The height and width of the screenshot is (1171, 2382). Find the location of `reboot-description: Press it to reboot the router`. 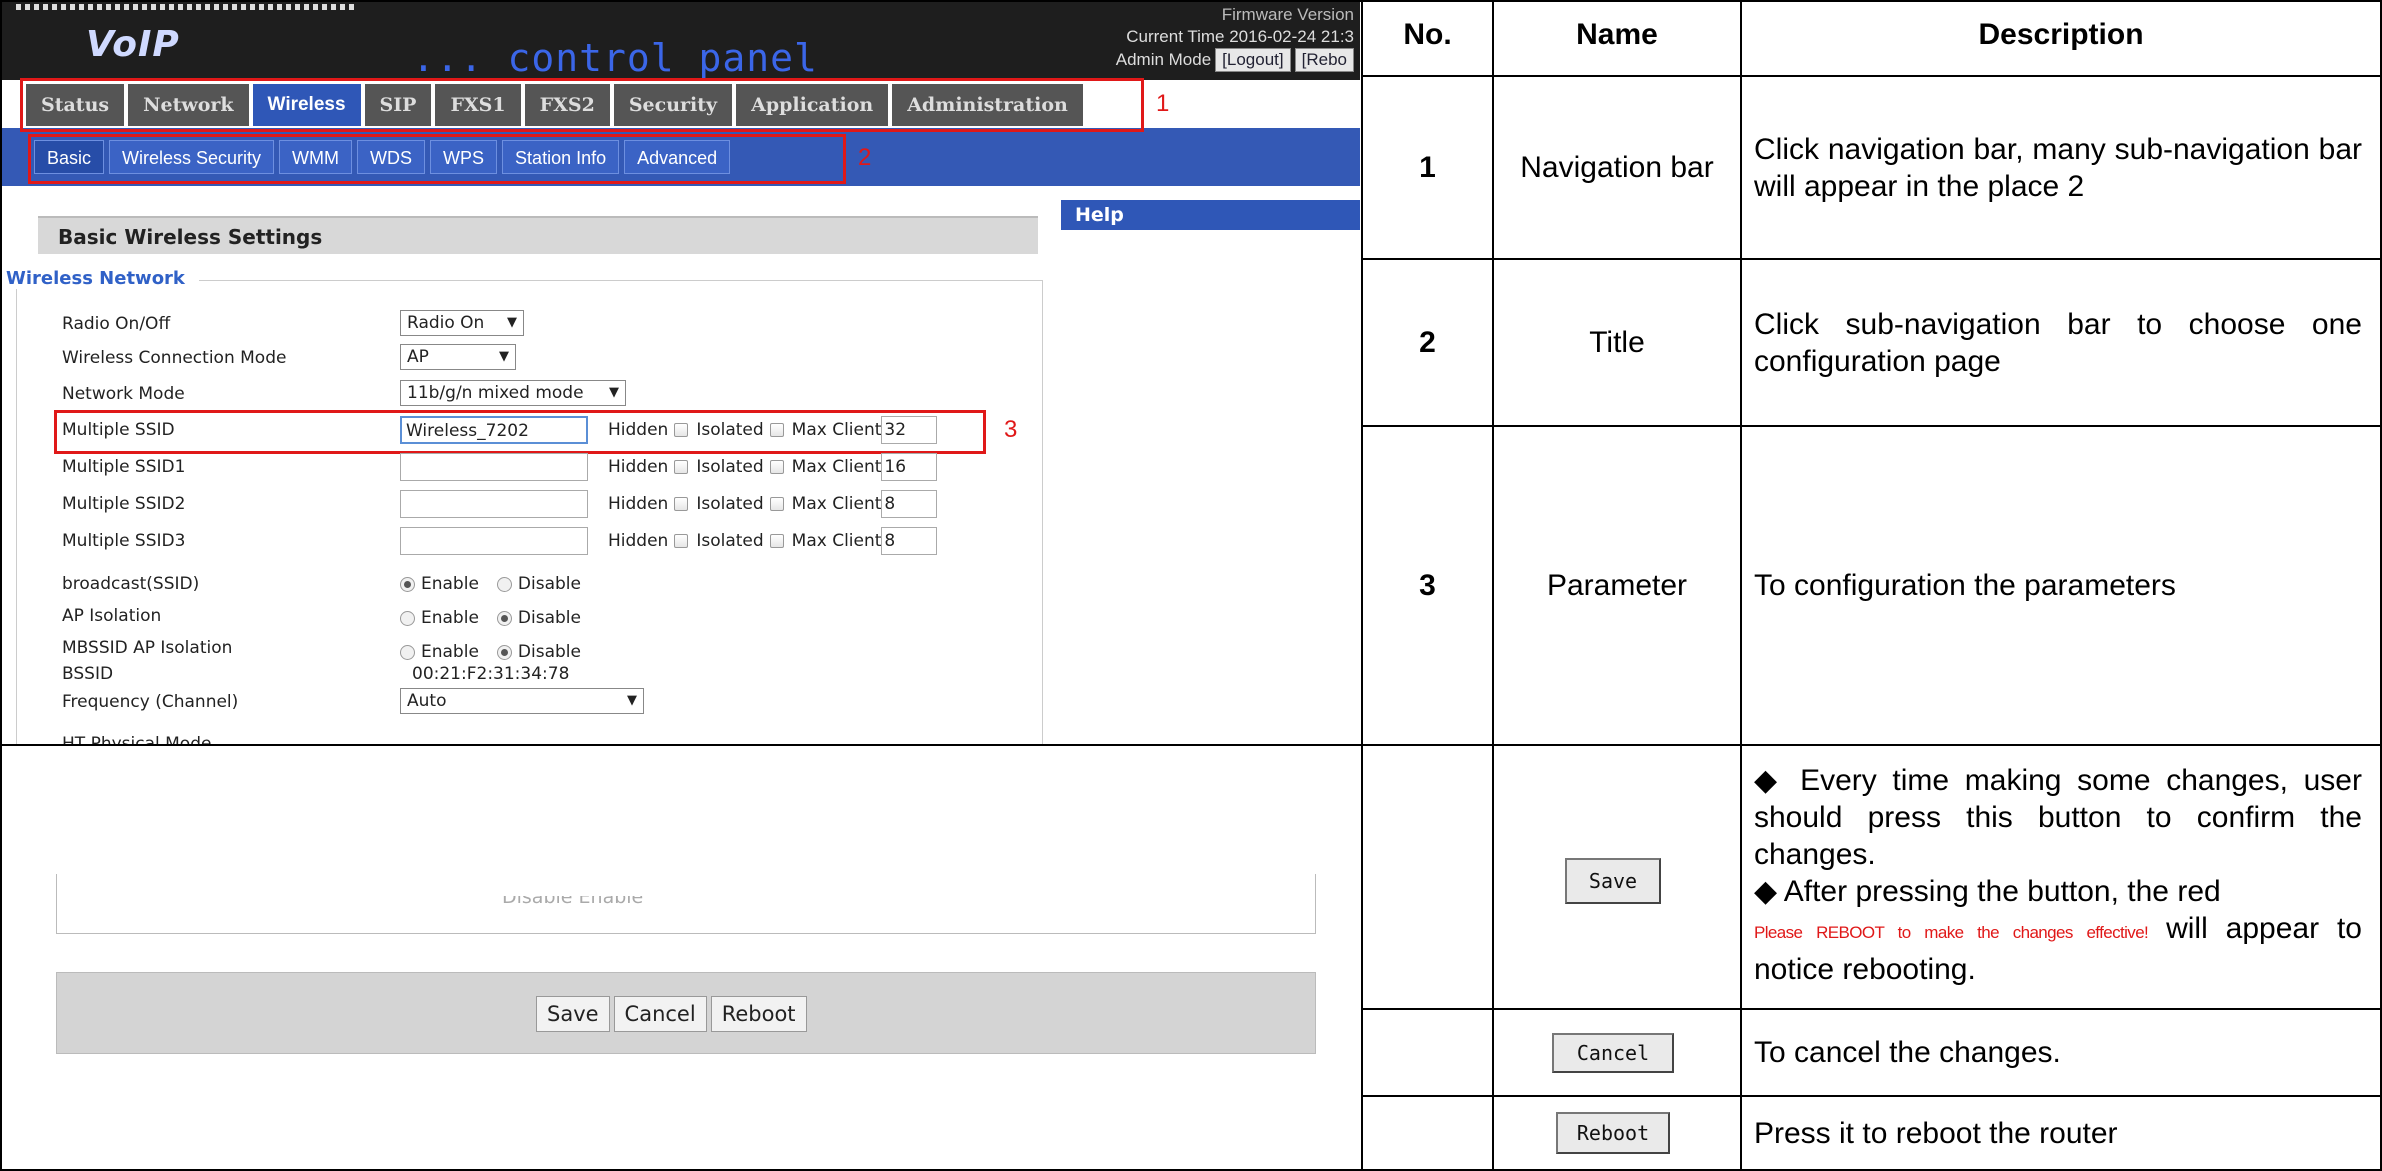

reboot-description: Press it to reboot the router is located at coordinates (1936, 1133).